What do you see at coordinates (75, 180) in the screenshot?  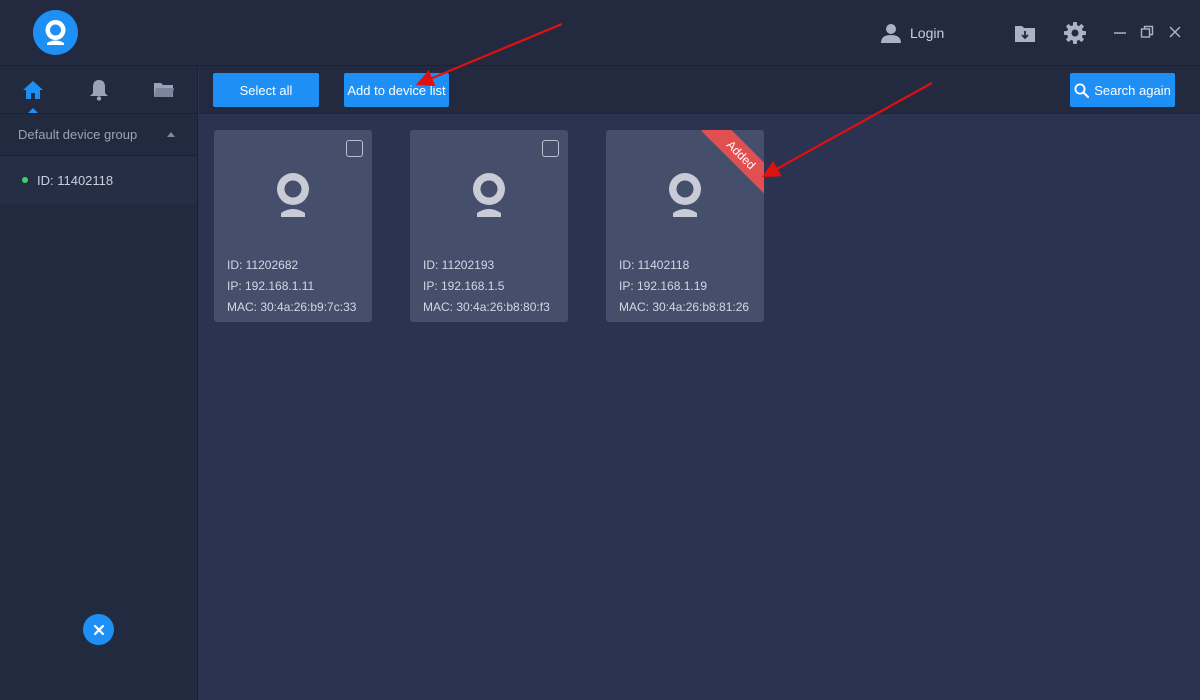 I see `sidebar-device-label: ID: 11402118` at bounding box center [75, 180].